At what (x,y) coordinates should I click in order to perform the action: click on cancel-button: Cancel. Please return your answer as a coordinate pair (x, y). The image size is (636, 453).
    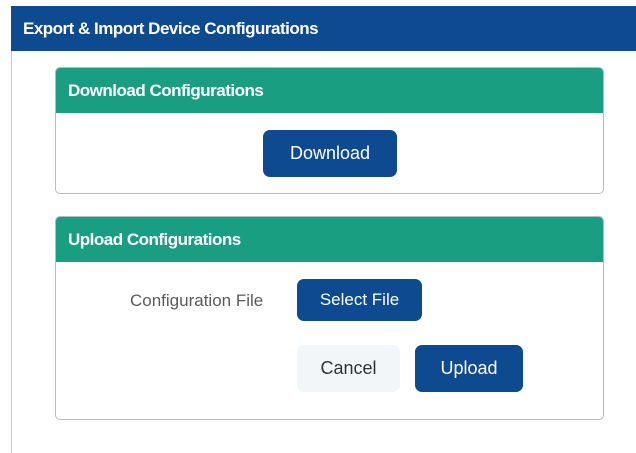
    Looking at the image, I should click on (348, 368).